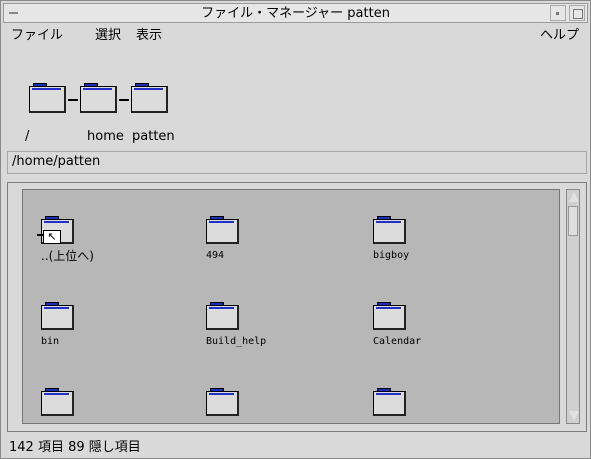  I want to click on scroll-up-arrow-icon, so click(573, 197).